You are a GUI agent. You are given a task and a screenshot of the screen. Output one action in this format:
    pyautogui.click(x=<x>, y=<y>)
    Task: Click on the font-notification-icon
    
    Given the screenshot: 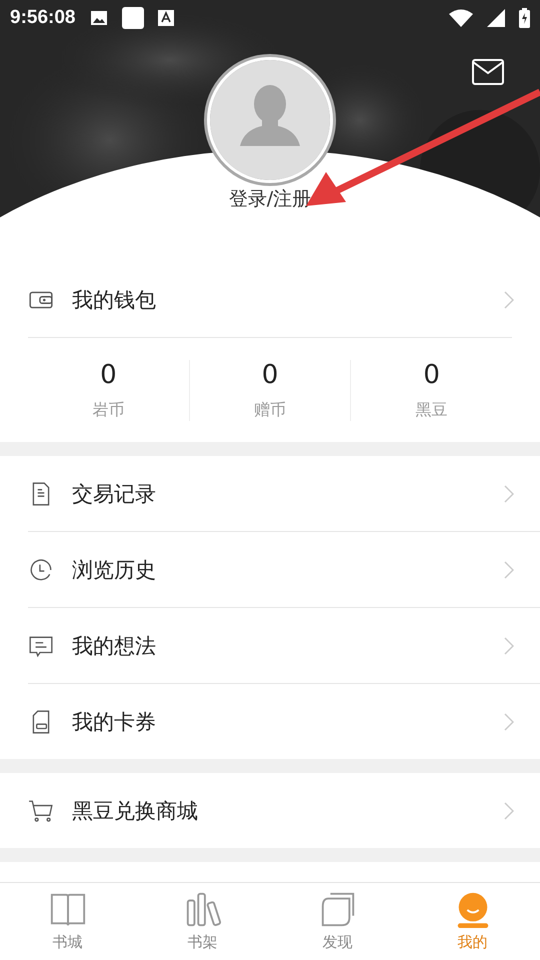 What is the action you would take?
    pyautogui.click(x=166, y=18)
    